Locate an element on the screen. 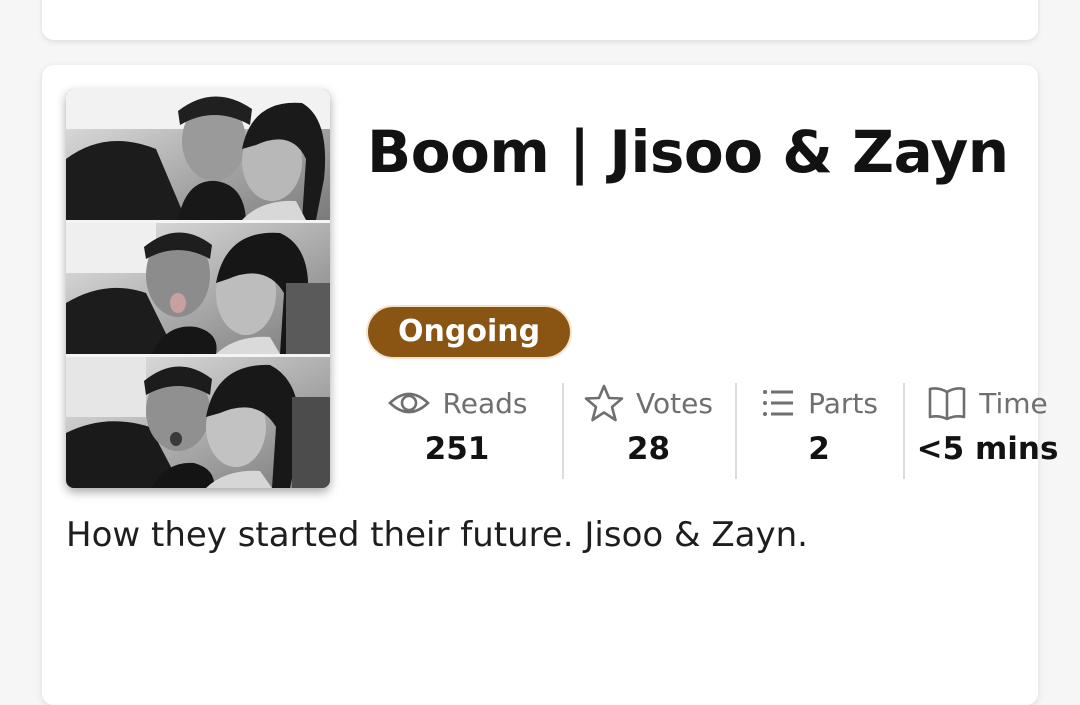 This screenshot has height=705, width=1080. star-icon is located at coordinates (604, 403).